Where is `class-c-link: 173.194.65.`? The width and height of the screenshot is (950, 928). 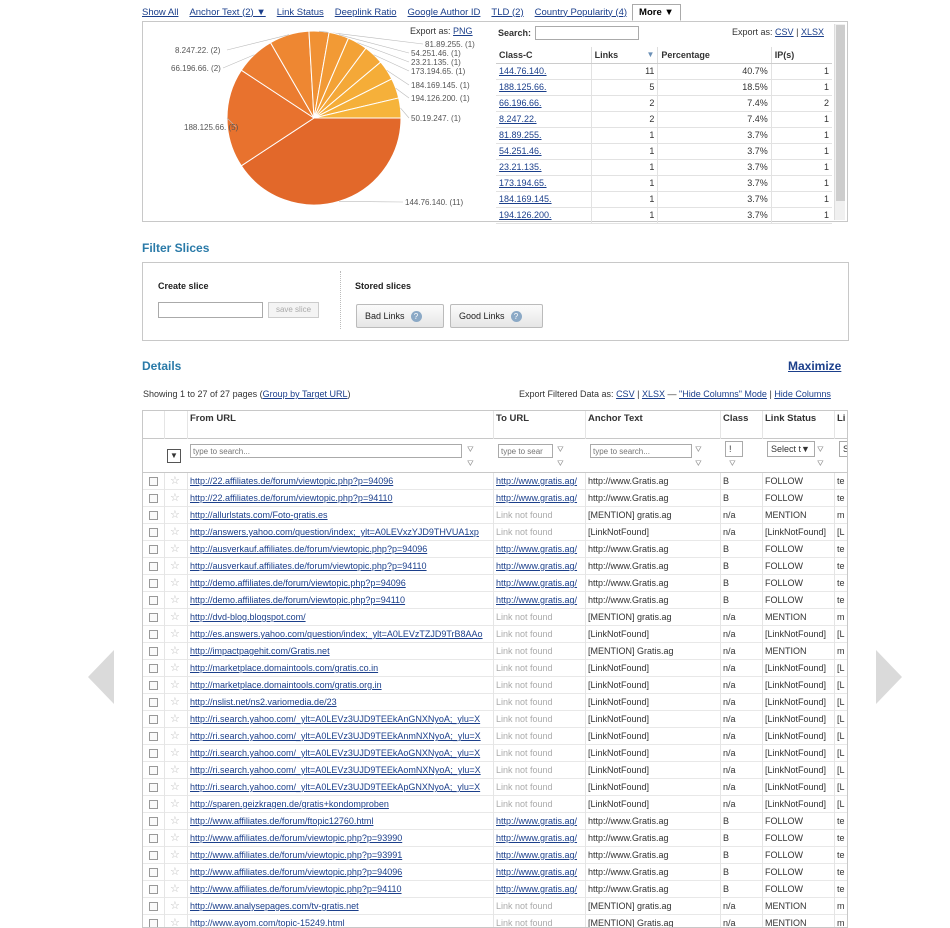 class-c-link: 173.194.65. is located at coordinates (523, 183).